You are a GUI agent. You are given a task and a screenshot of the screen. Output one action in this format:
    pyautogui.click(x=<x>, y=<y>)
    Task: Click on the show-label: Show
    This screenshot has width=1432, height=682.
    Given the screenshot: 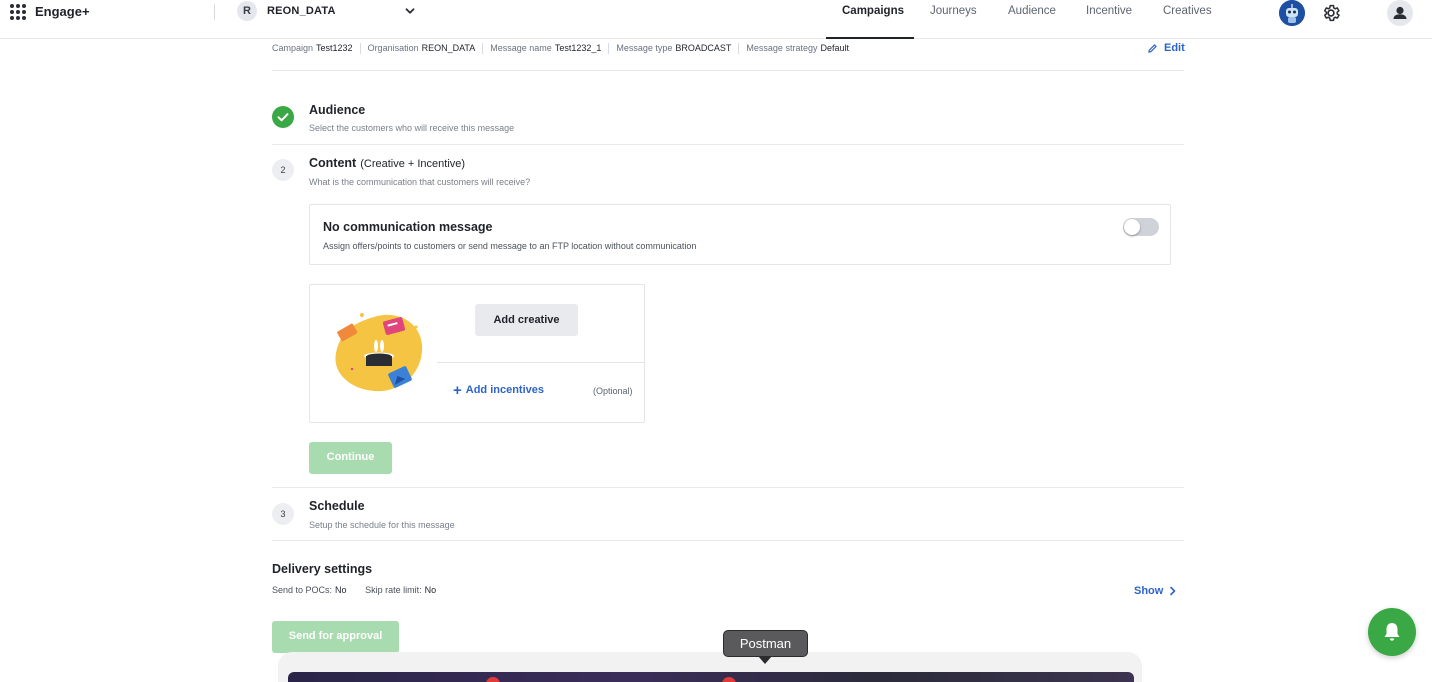 What is the action you would take?
    pyautogui.click(x=1149, y=591)
    